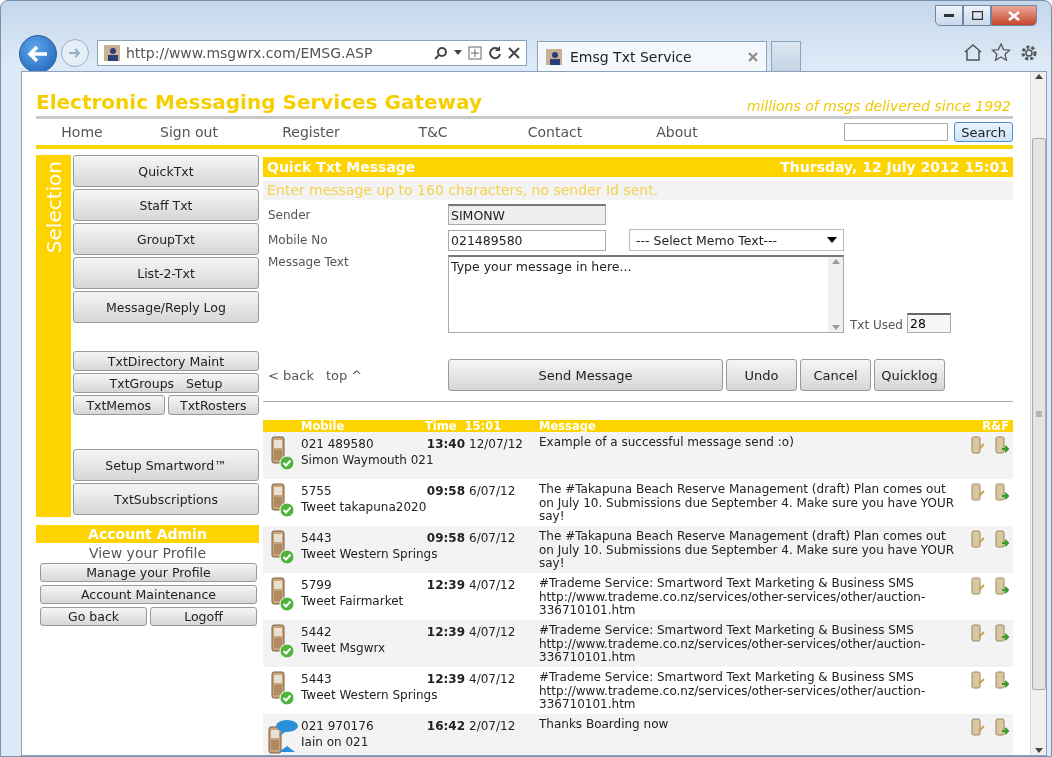 The image size is (1052, 757). Describe the element at coordinates (189, 132) in the screenshot. I see `nav-link: Sign out` at that location.